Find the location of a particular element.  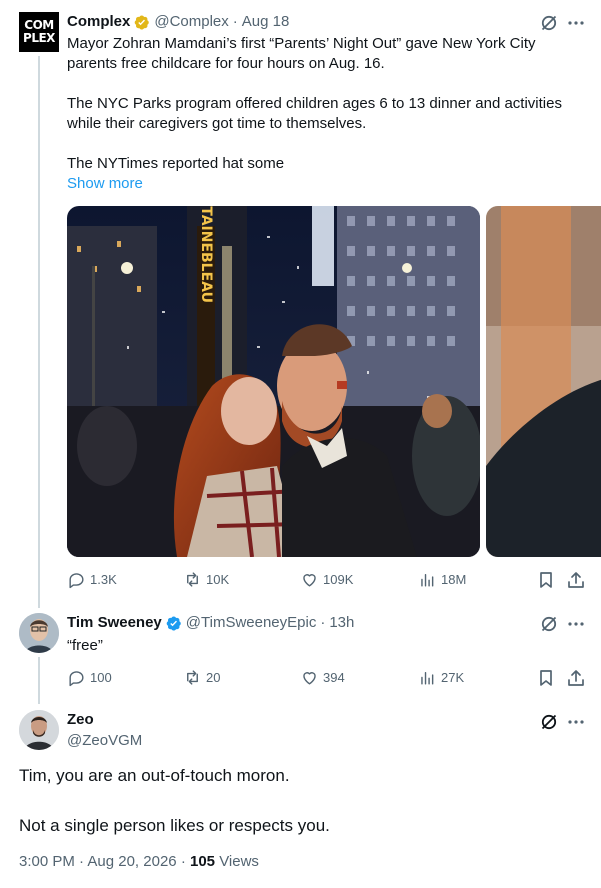

reply-count: 100 is located at coordinates (101, 677).